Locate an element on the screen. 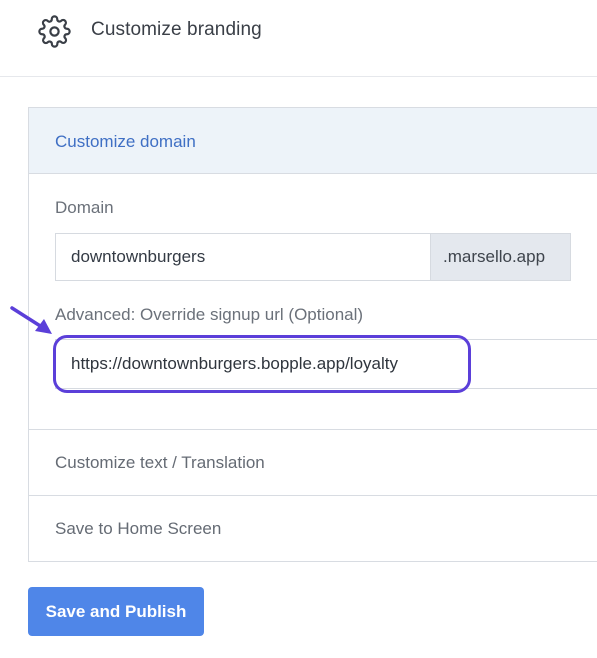  domain-label: Domain is located at coordinates (84, 207).